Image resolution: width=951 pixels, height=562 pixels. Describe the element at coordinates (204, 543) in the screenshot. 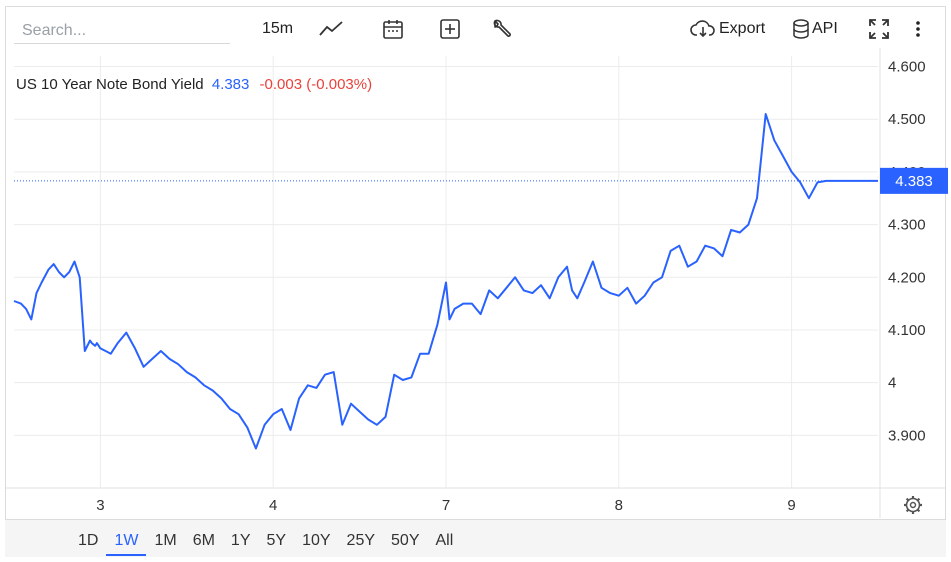

I see `range-button-6m: 6M` at that location.